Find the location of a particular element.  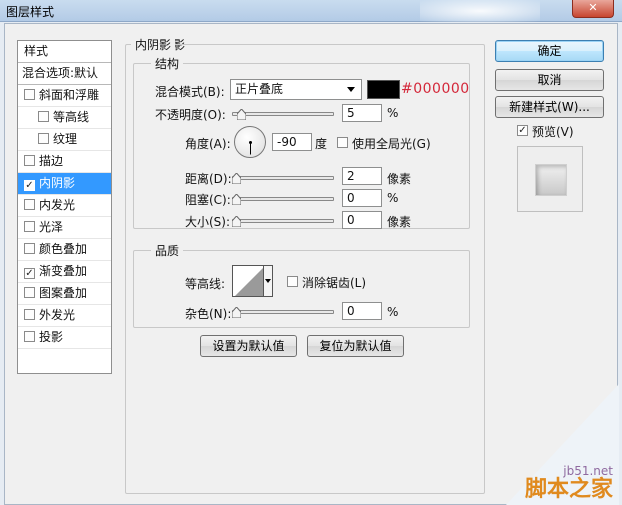

size-unit: 像素 is located at coordinates (399, 222).